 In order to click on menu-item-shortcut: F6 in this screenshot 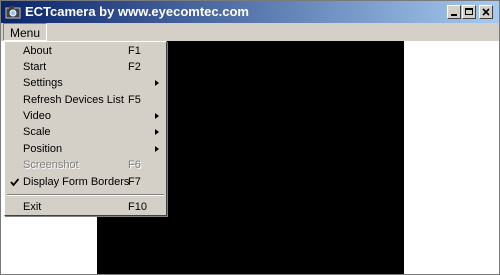, I will do `click(134, 165)`.